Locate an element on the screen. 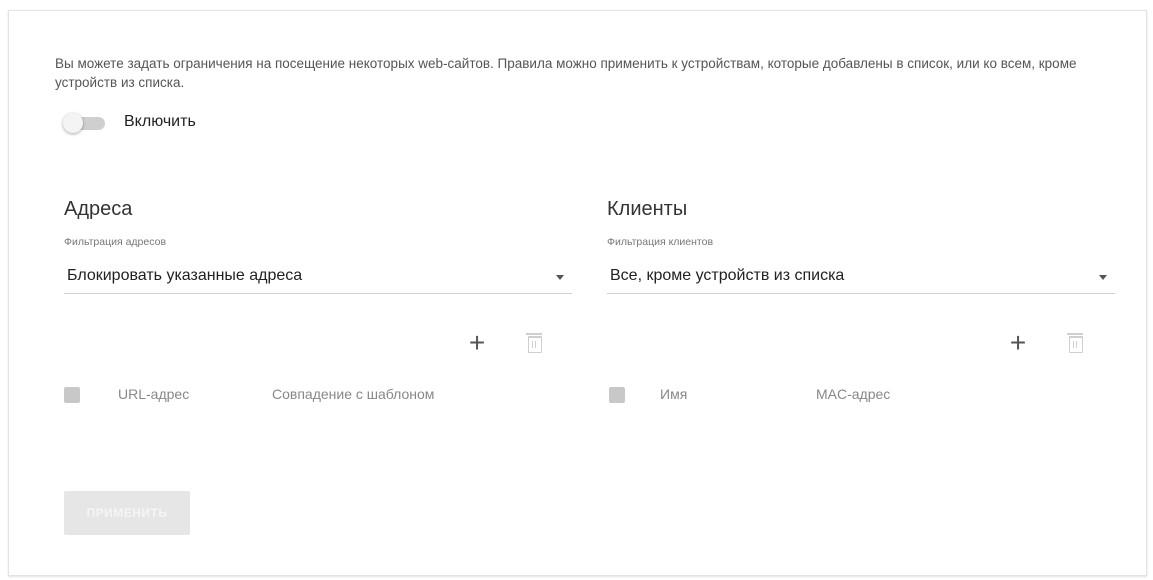 This screenshot has height=580, width=1153. clients-title: Клиенты is located at coordinates (647, 209).